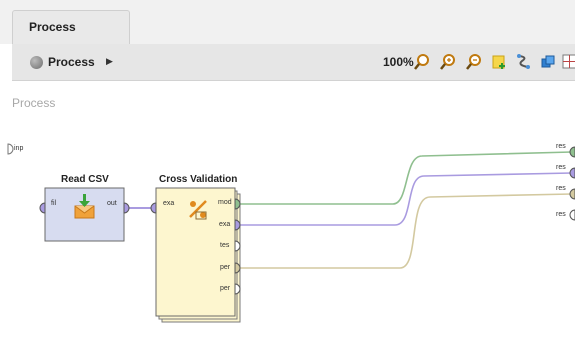 The width and height of the screenshot is (575, 354). Describe the element at coordinates (406, 178) in the screenshot. I see `wire-model-output` at that location.